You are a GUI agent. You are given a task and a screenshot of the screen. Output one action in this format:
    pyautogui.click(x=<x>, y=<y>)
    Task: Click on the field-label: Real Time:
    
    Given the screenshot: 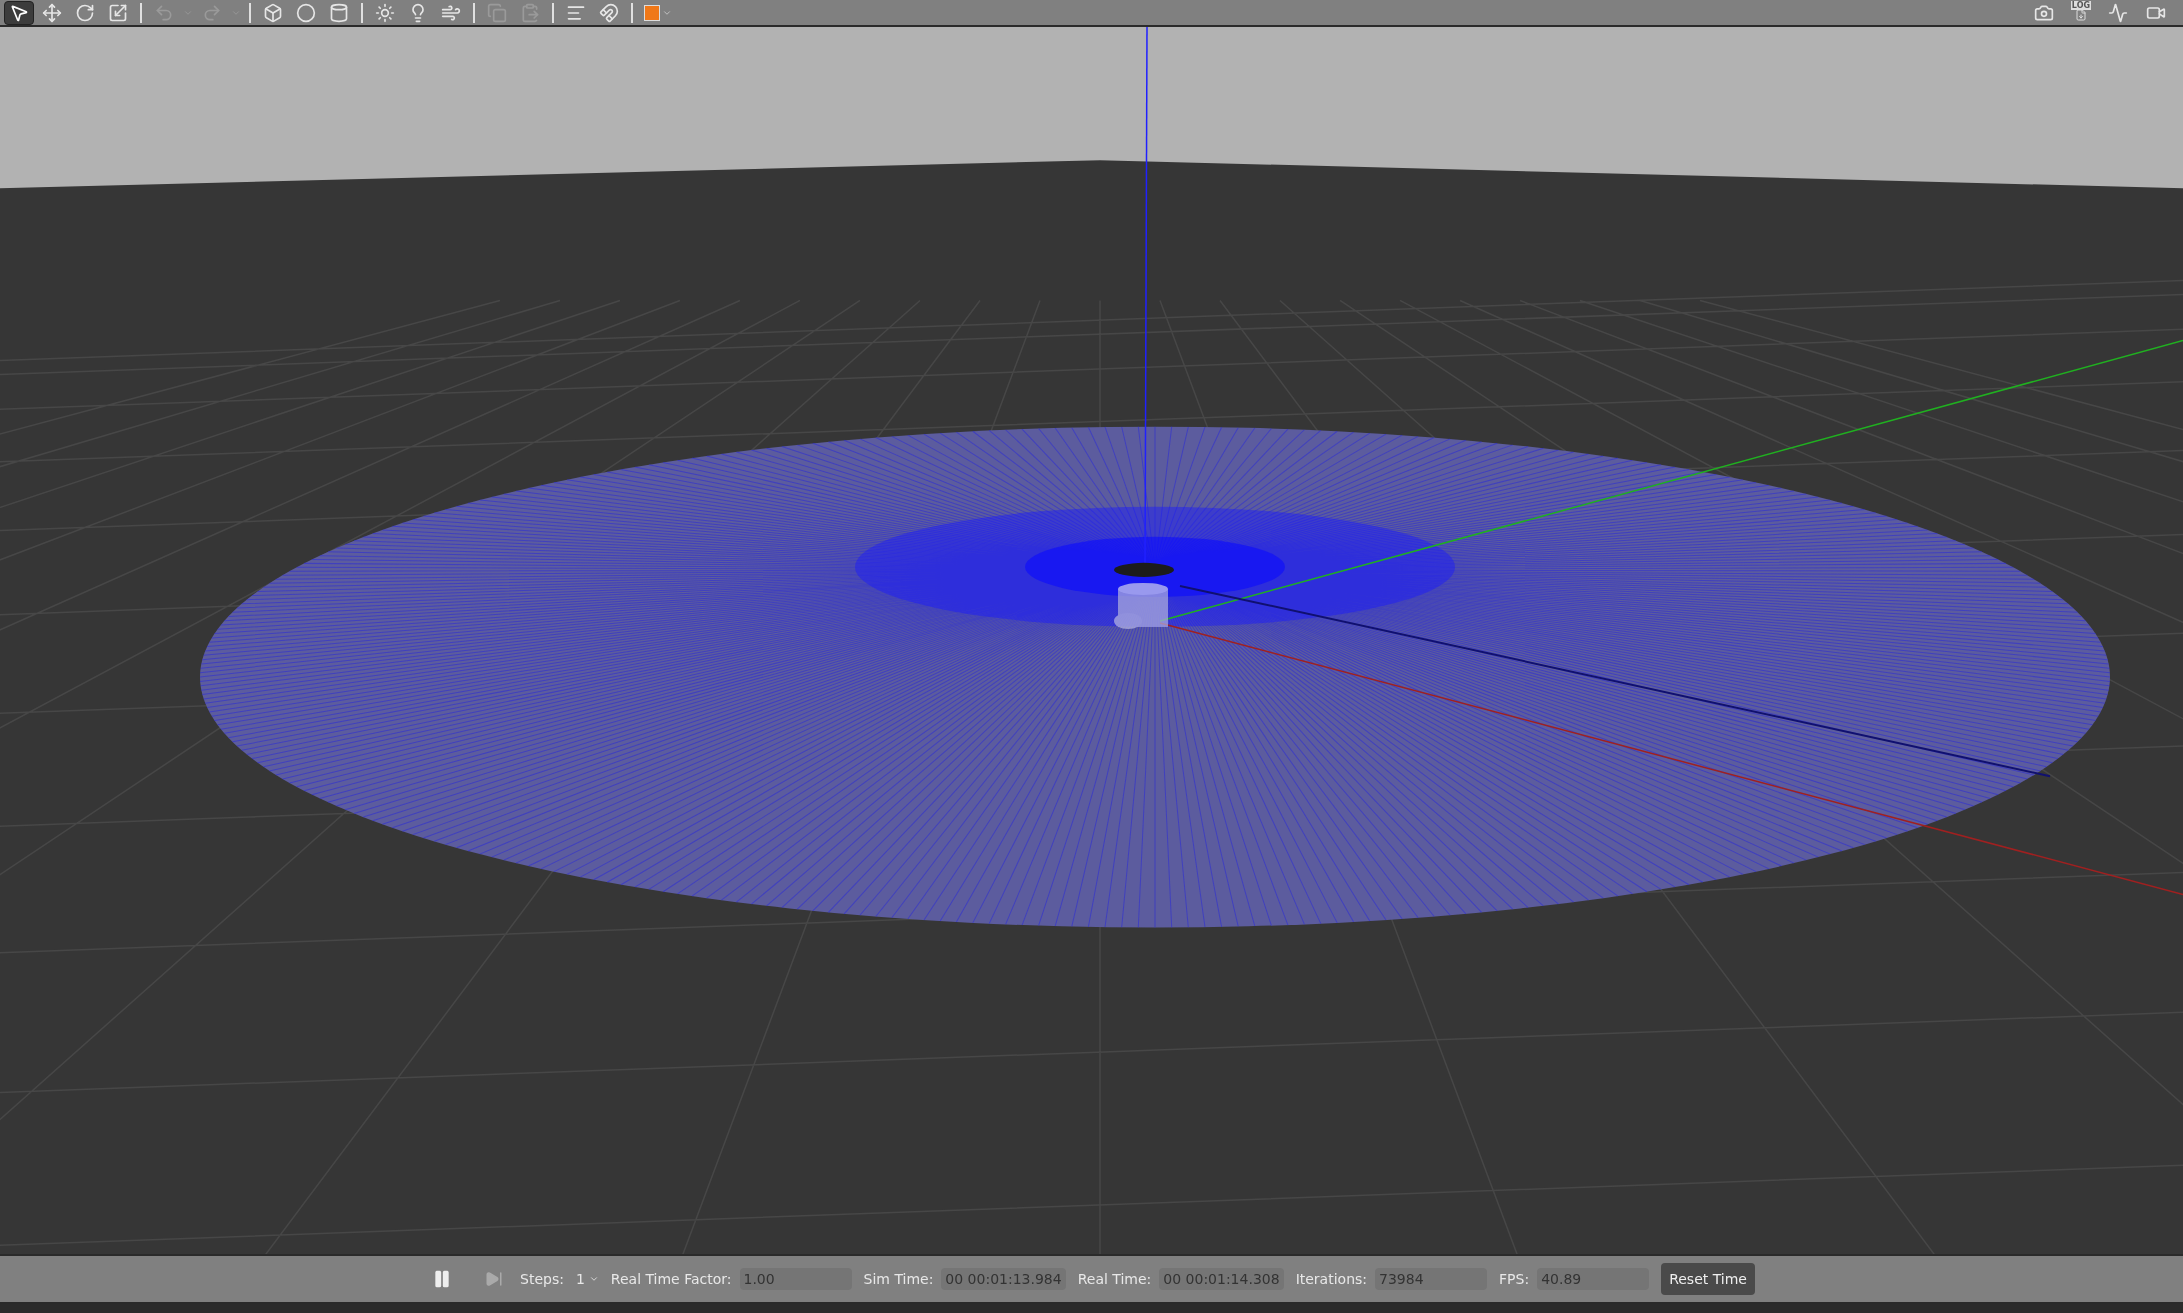 What is the action you would take?
    pyautogui.click(x=1114, y=1279)
    